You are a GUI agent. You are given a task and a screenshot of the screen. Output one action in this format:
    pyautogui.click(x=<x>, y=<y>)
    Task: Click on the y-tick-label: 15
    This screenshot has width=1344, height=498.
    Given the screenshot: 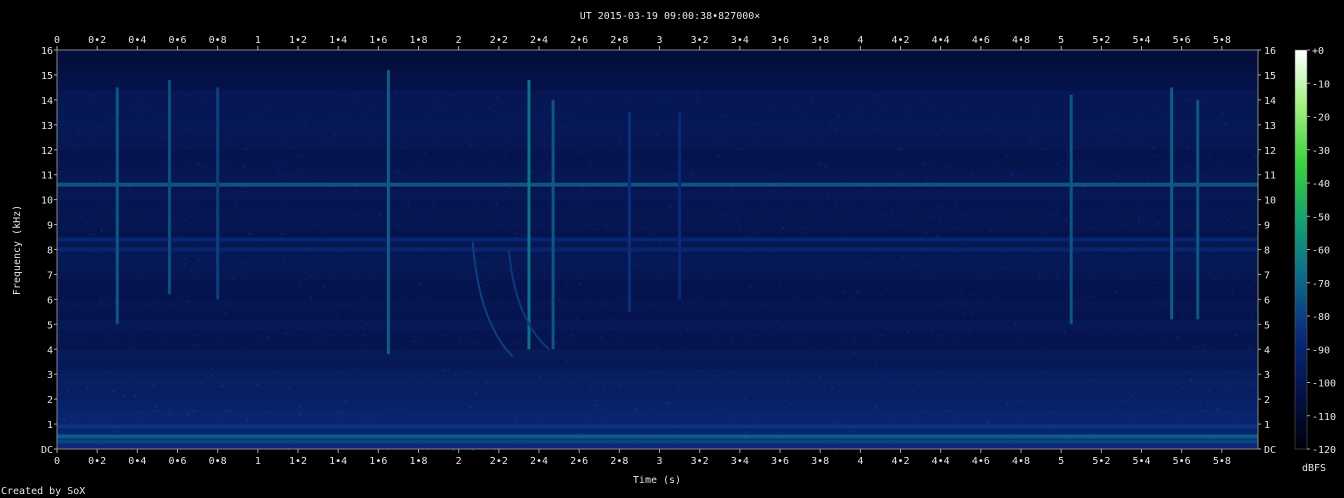 What is the action you would take?
    pyautogui.click(x=1270, y=76)
    